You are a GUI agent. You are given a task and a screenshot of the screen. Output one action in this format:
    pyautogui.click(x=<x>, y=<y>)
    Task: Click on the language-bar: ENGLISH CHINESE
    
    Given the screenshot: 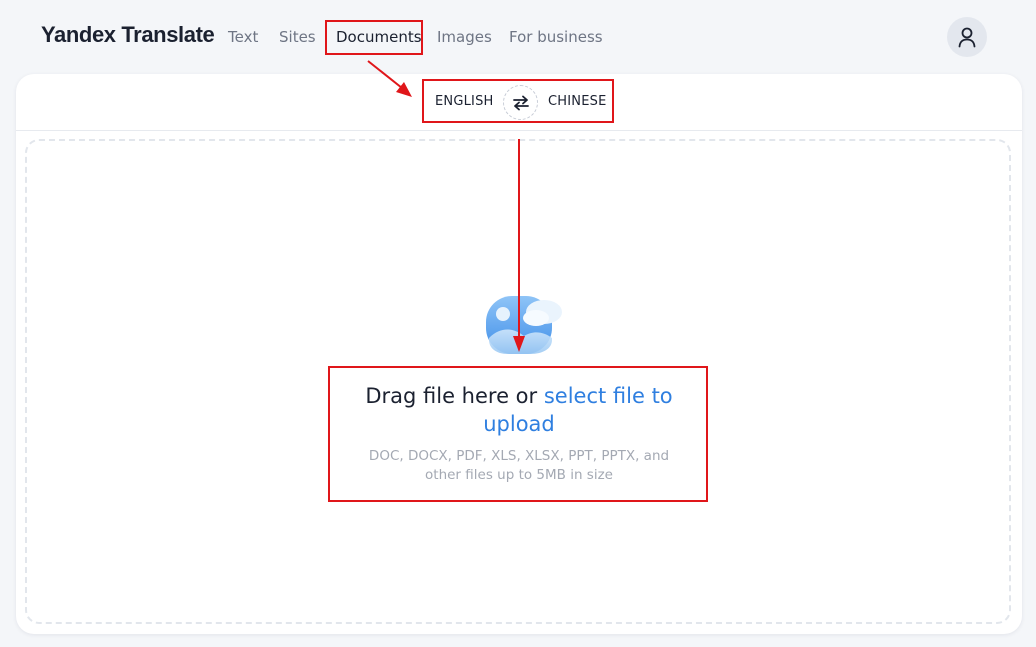 What is the action you would take?
    pyautogui.click(x=519, y=102)
    